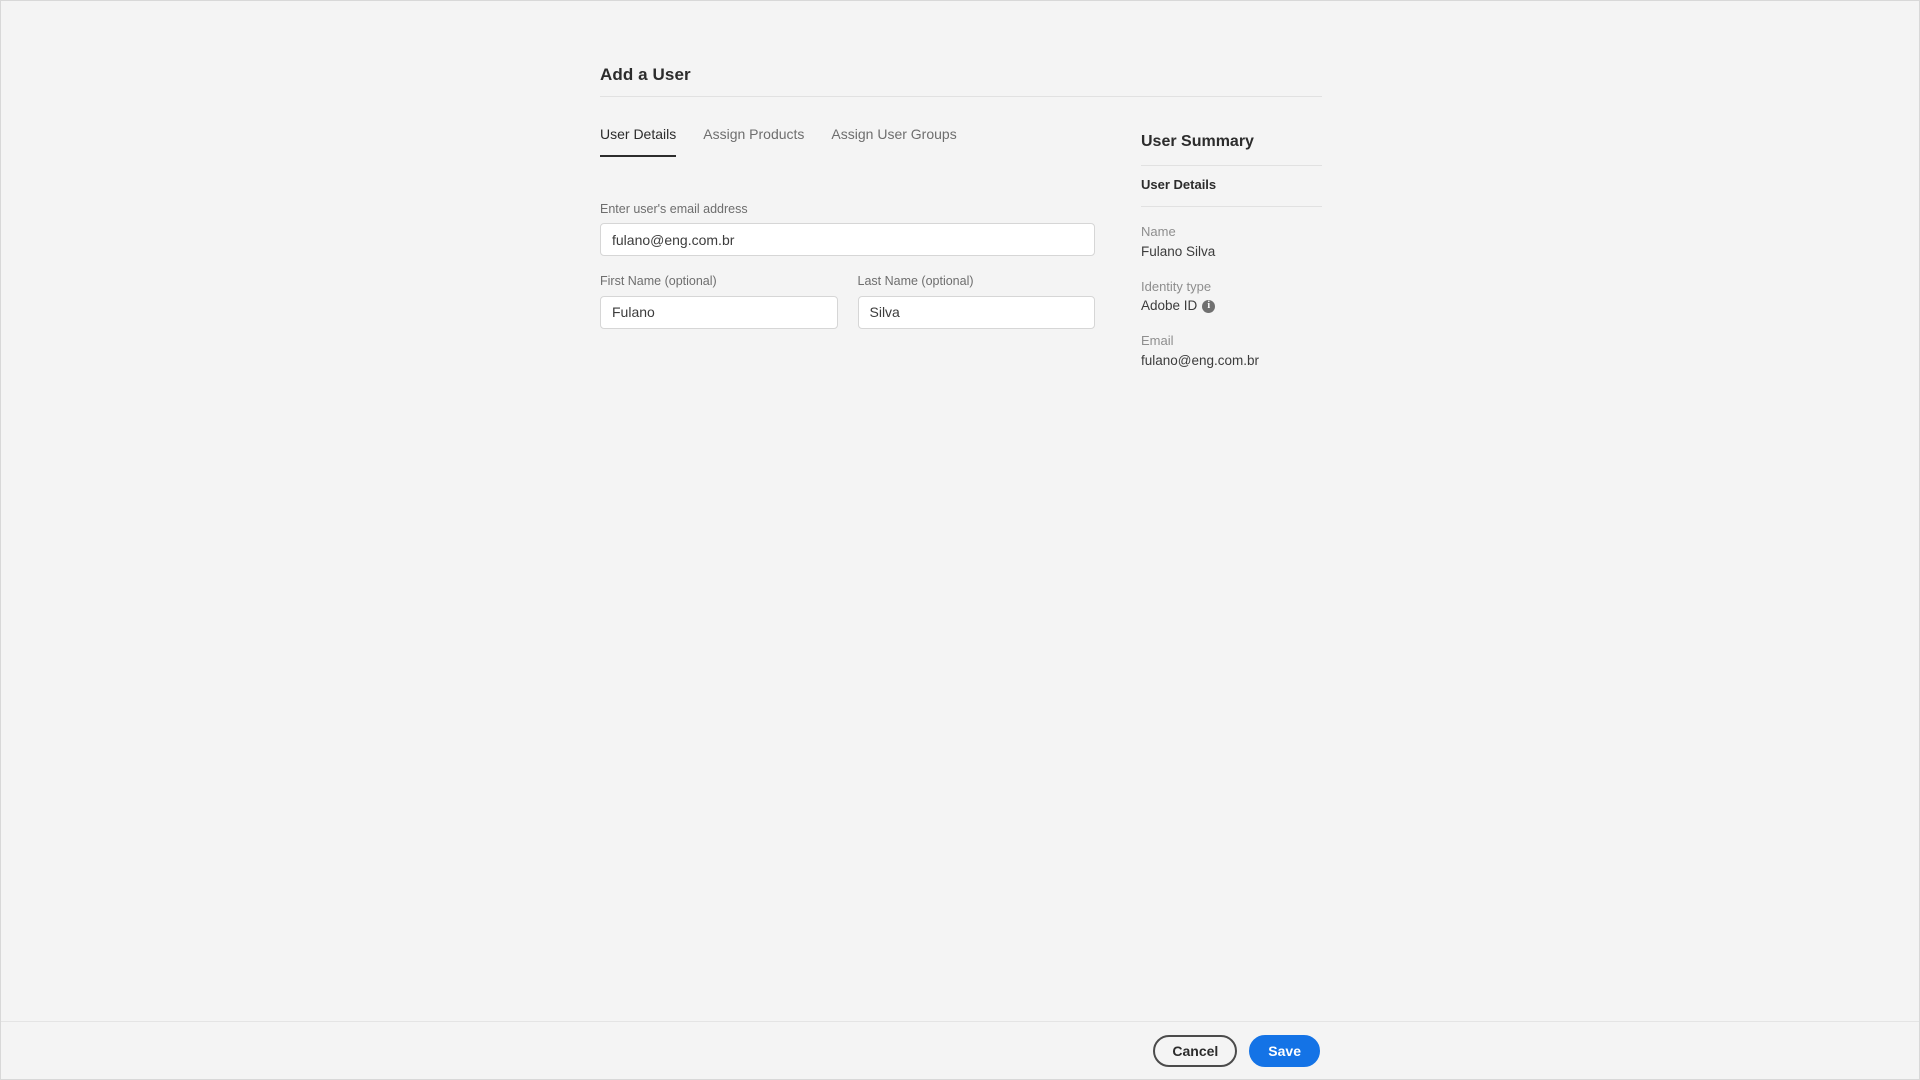 This screenshot has height=1080, width=1920. What do you see at coordinates (674, 209) in the screenshot?
I see `email-field-label: Enter user's email address` at bounding box center [674, 209].